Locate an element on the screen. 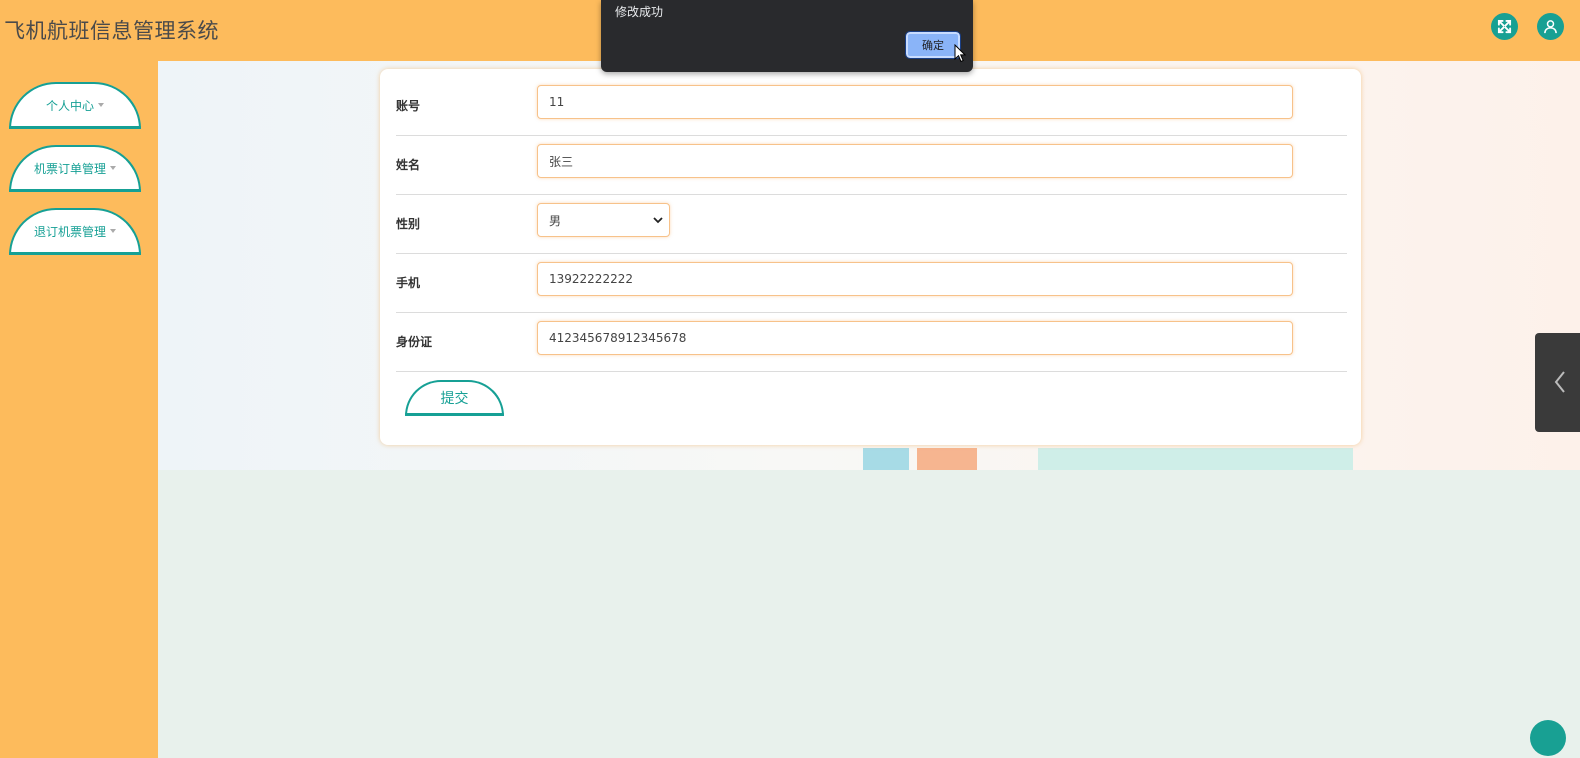 This screenshot has width=1580, height=758. sidebar-item-label: 退订机票管理 is located at coordinates (69, 231).